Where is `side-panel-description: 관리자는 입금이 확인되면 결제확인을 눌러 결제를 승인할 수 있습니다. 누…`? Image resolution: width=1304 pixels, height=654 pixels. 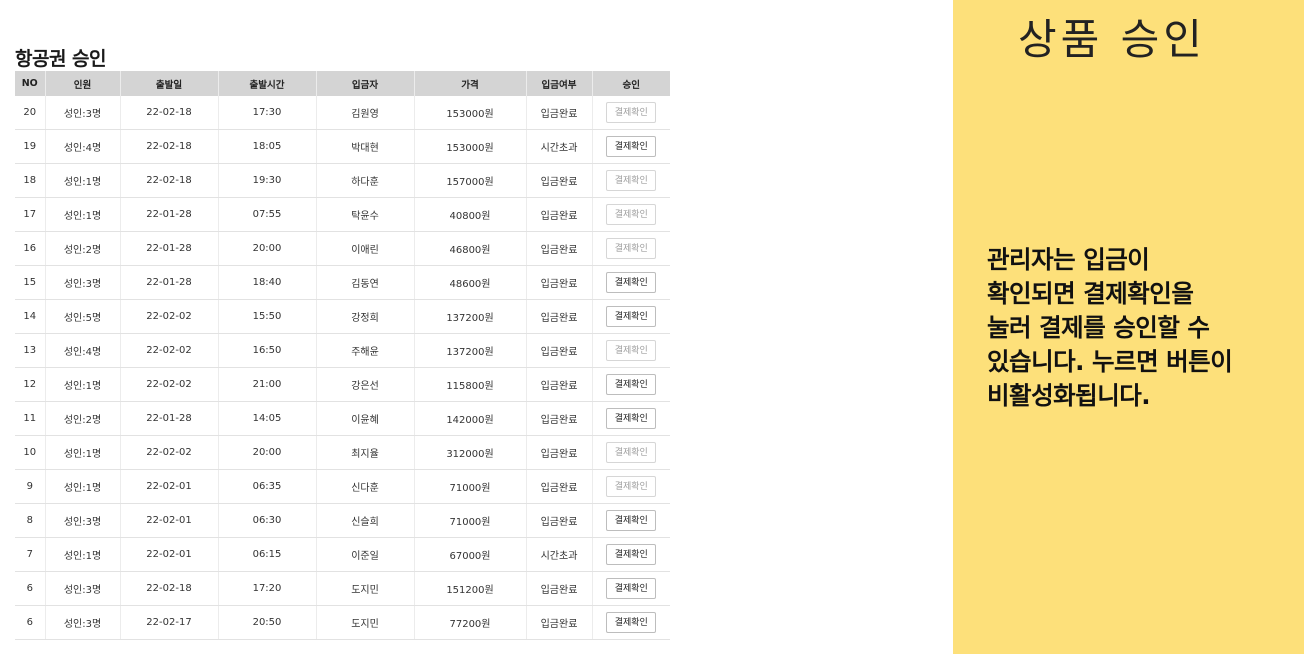
side-panel-description: 관리자는 입금이 확인되면 결제확인을 눌러 결제를 승인할 수 있습니다. 누… is located at coordinates (1143, 328).